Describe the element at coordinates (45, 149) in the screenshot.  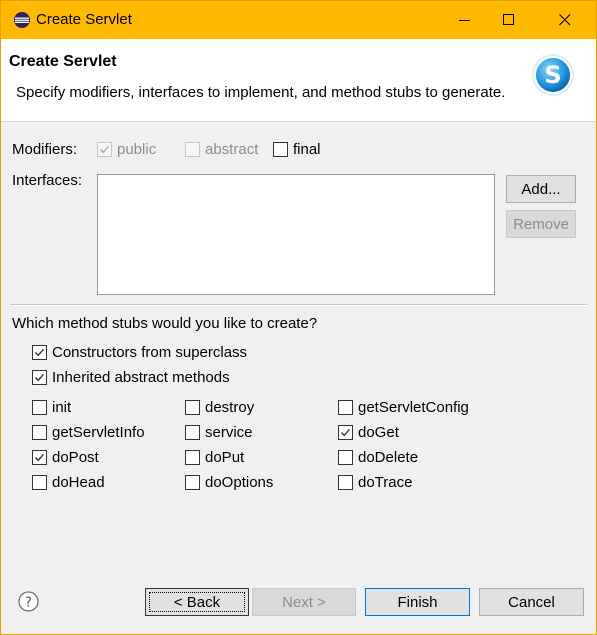
I see `modifiers-label: Modifiers:` at that location.